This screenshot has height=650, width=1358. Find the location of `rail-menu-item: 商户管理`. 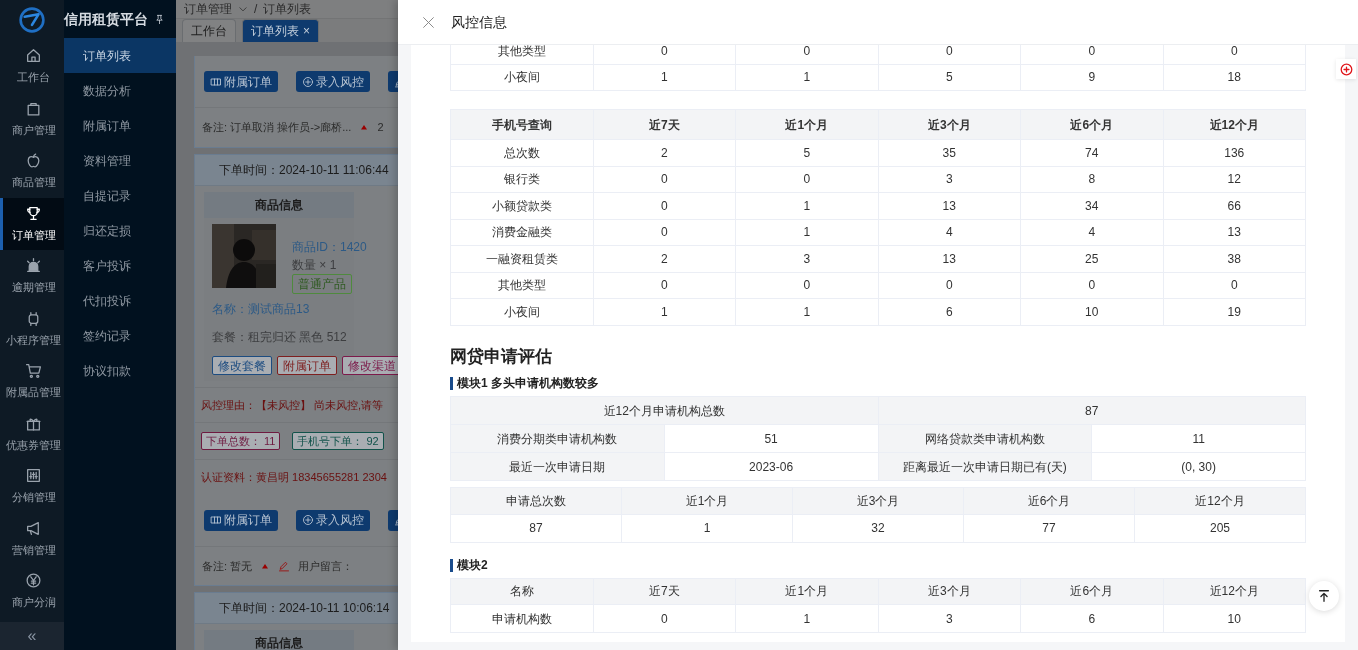

rail-menu-item: 商户管理 is located at coordinates (32, 118).